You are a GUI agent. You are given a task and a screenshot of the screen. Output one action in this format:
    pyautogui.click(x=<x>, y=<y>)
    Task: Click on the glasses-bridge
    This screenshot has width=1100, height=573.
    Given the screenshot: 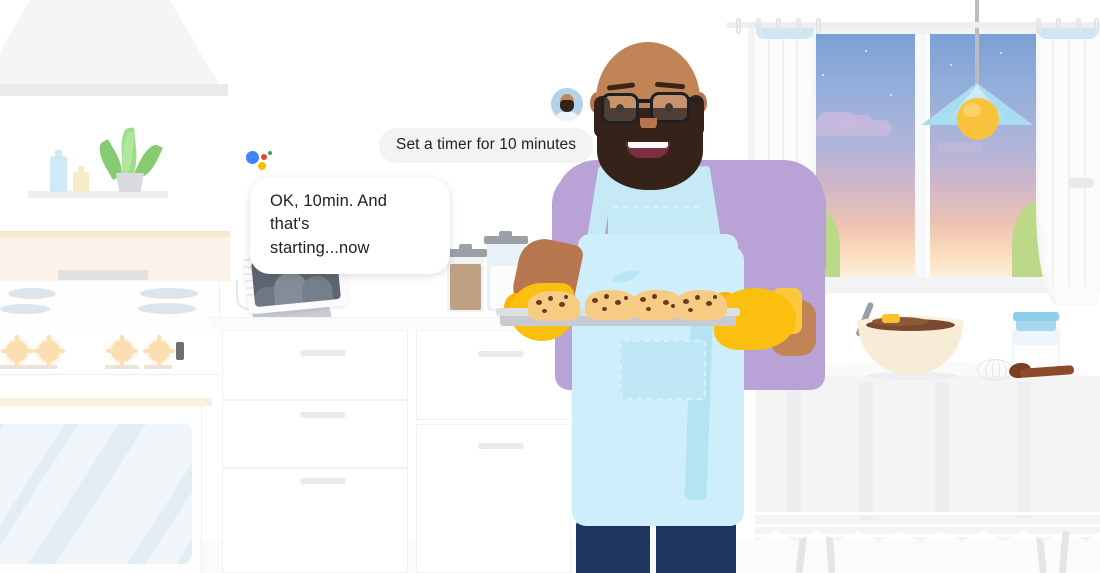 What is the action you would take?
    pyautogui.click(x=644, y=101)
    